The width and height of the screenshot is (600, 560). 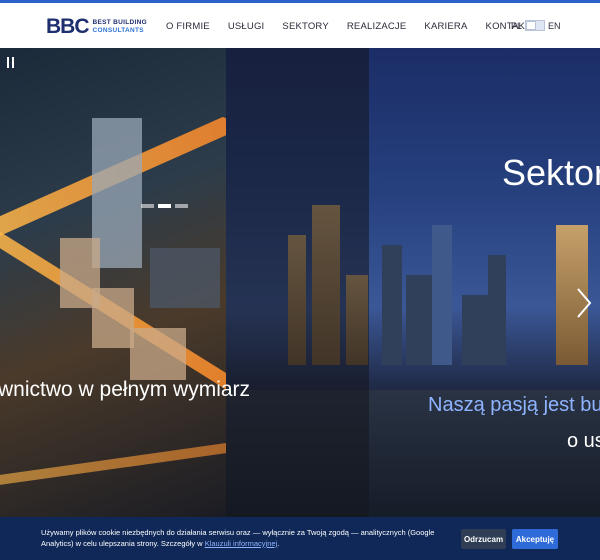 I want to click on nav-item-uslugi: USŁUGI, so click(x=246, y=26).